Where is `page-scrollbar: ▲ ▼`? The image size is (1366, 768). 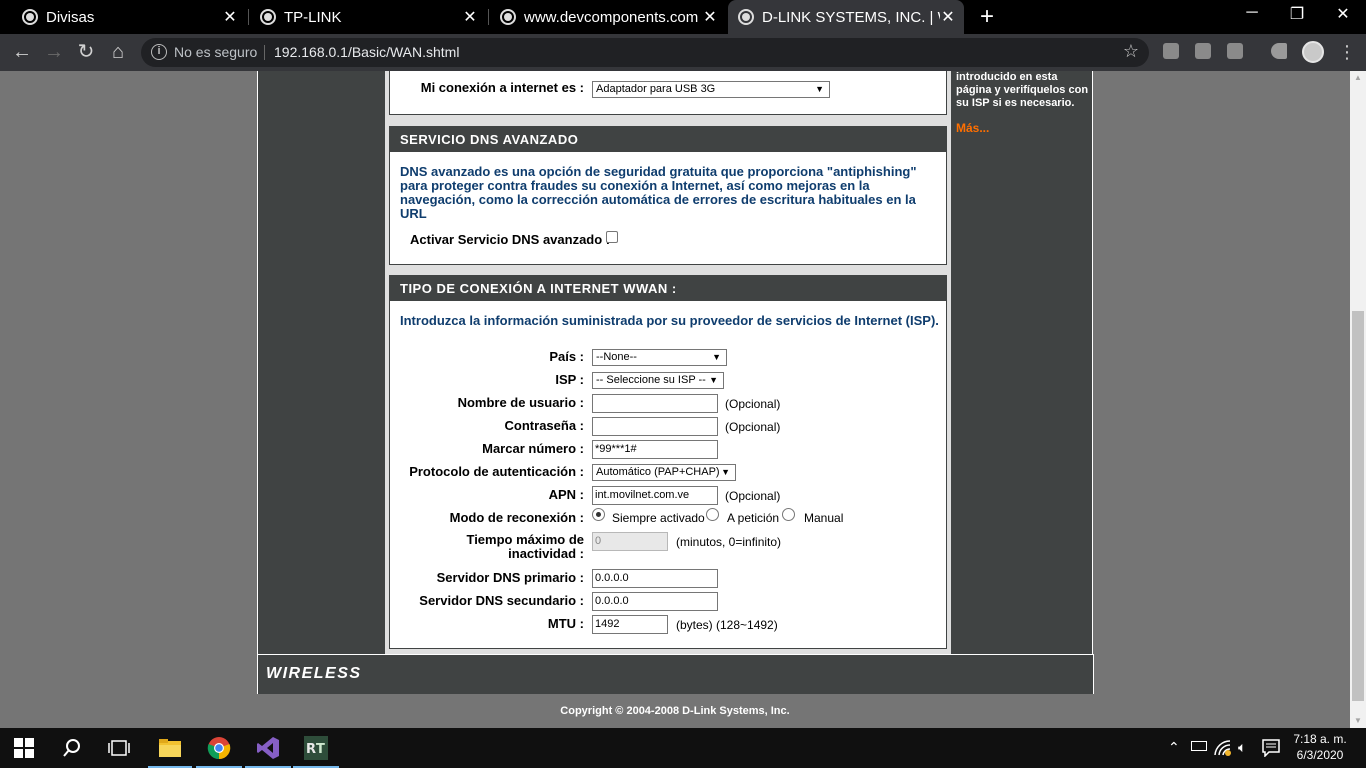
page-scrollbar: ▲ ▼ is located at coordinates (1358, 399).